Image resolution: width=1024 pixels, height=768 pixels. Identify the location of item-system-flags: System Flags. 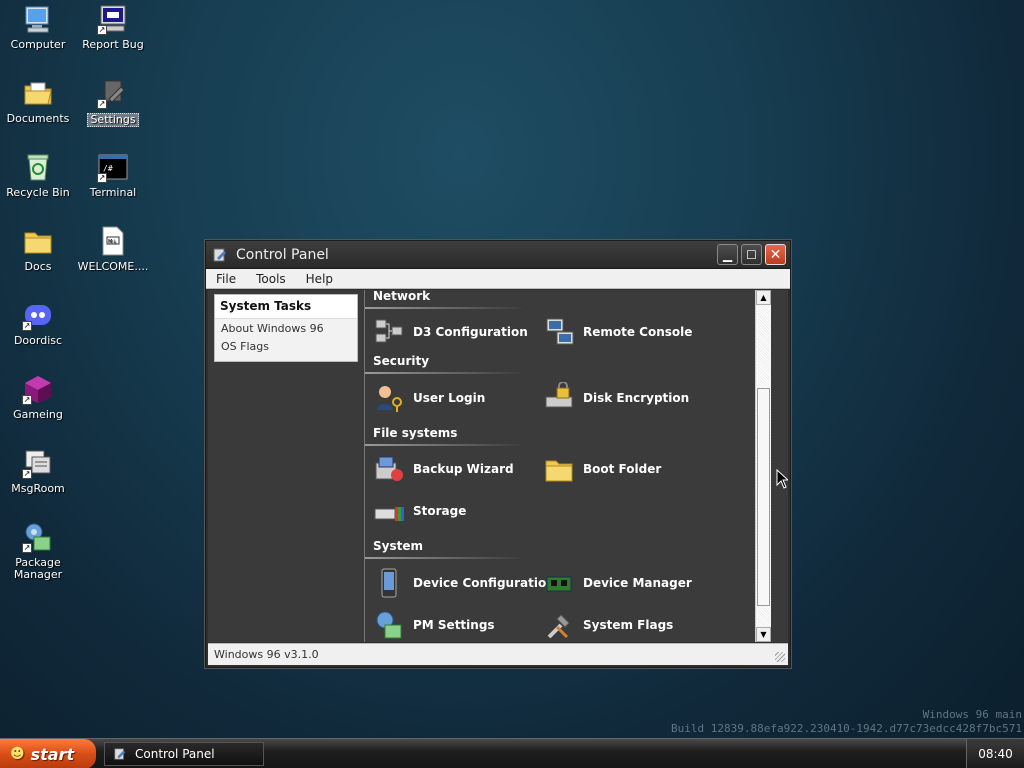
(608, 625).